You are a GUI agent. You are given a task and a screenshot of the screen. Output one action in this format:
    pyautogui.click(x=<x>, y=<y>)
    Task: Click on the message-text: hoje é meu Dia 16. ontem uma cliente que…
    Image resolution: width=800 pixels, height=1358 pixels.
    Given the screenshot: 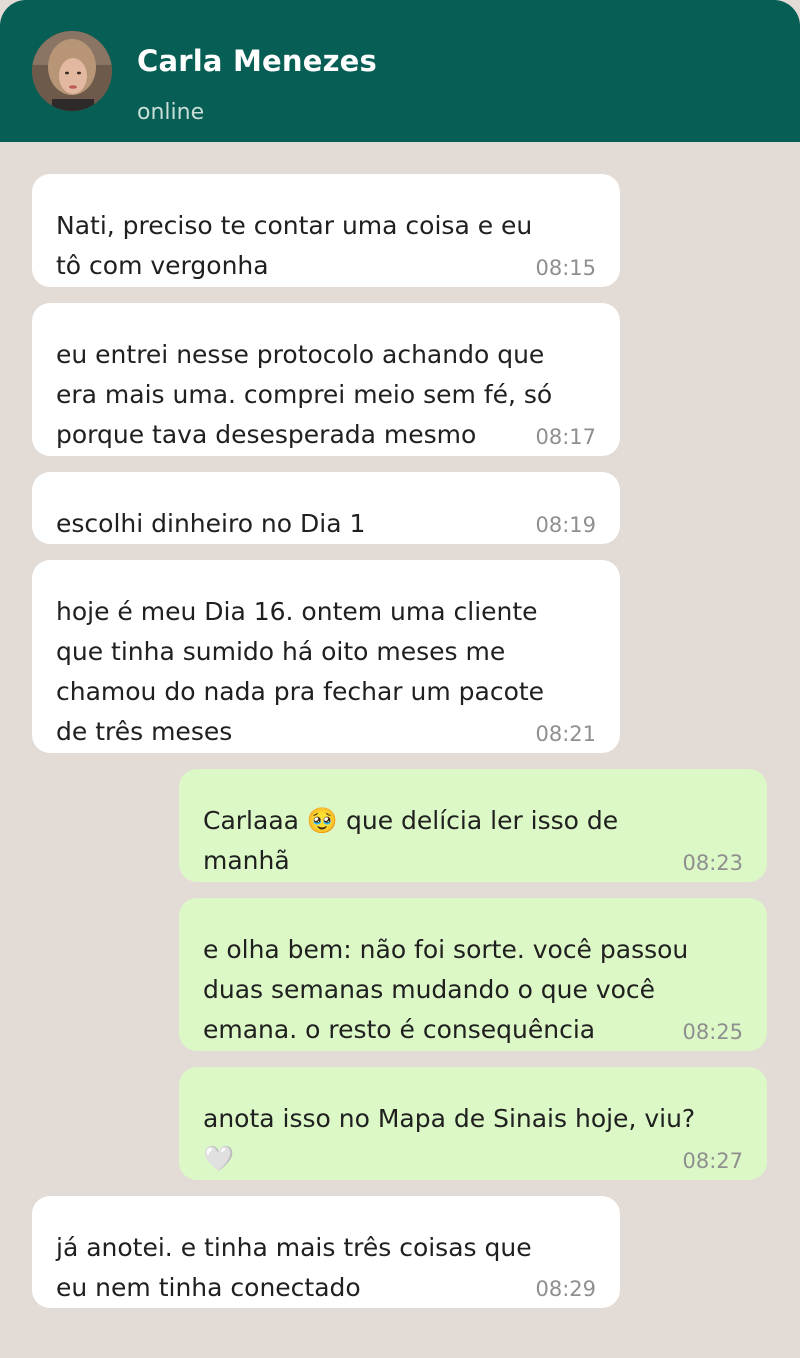 What is the action you would take?
    pyautogui.click(x=300, y=671)
    